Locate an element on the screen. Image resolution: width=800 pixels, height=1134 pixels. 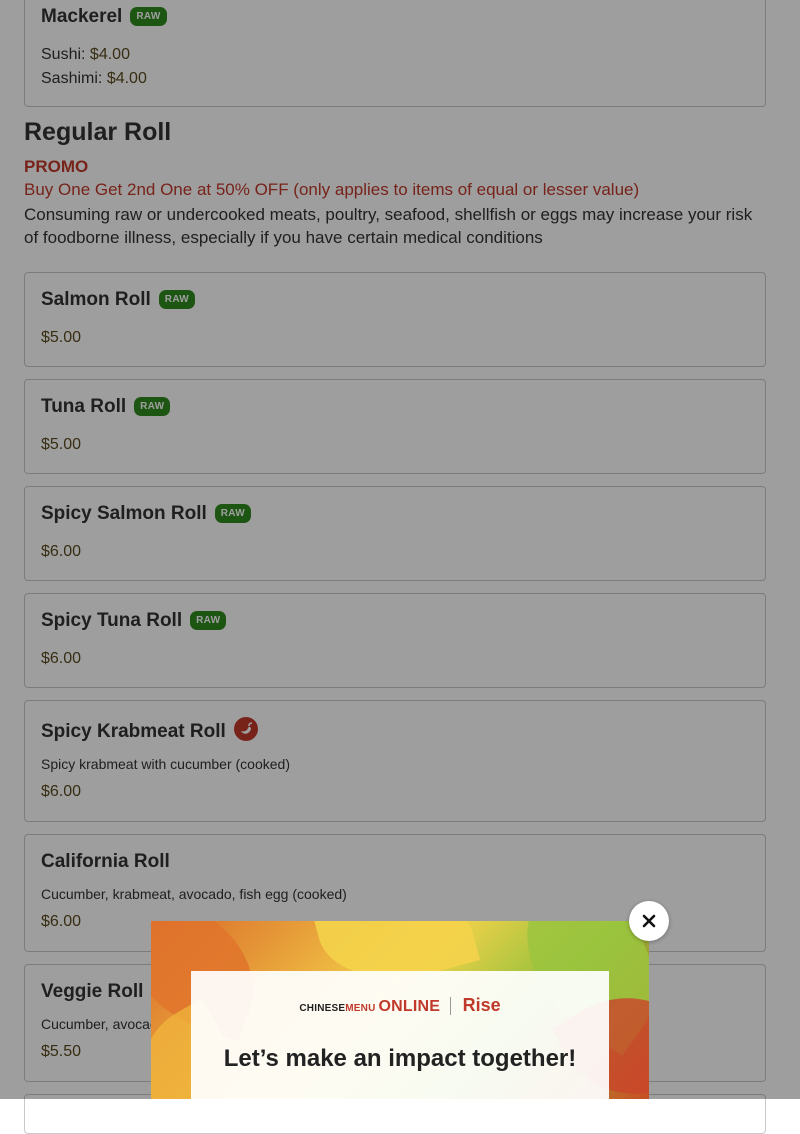
rise-logo: Rise is located at coordinates (481, 1005).